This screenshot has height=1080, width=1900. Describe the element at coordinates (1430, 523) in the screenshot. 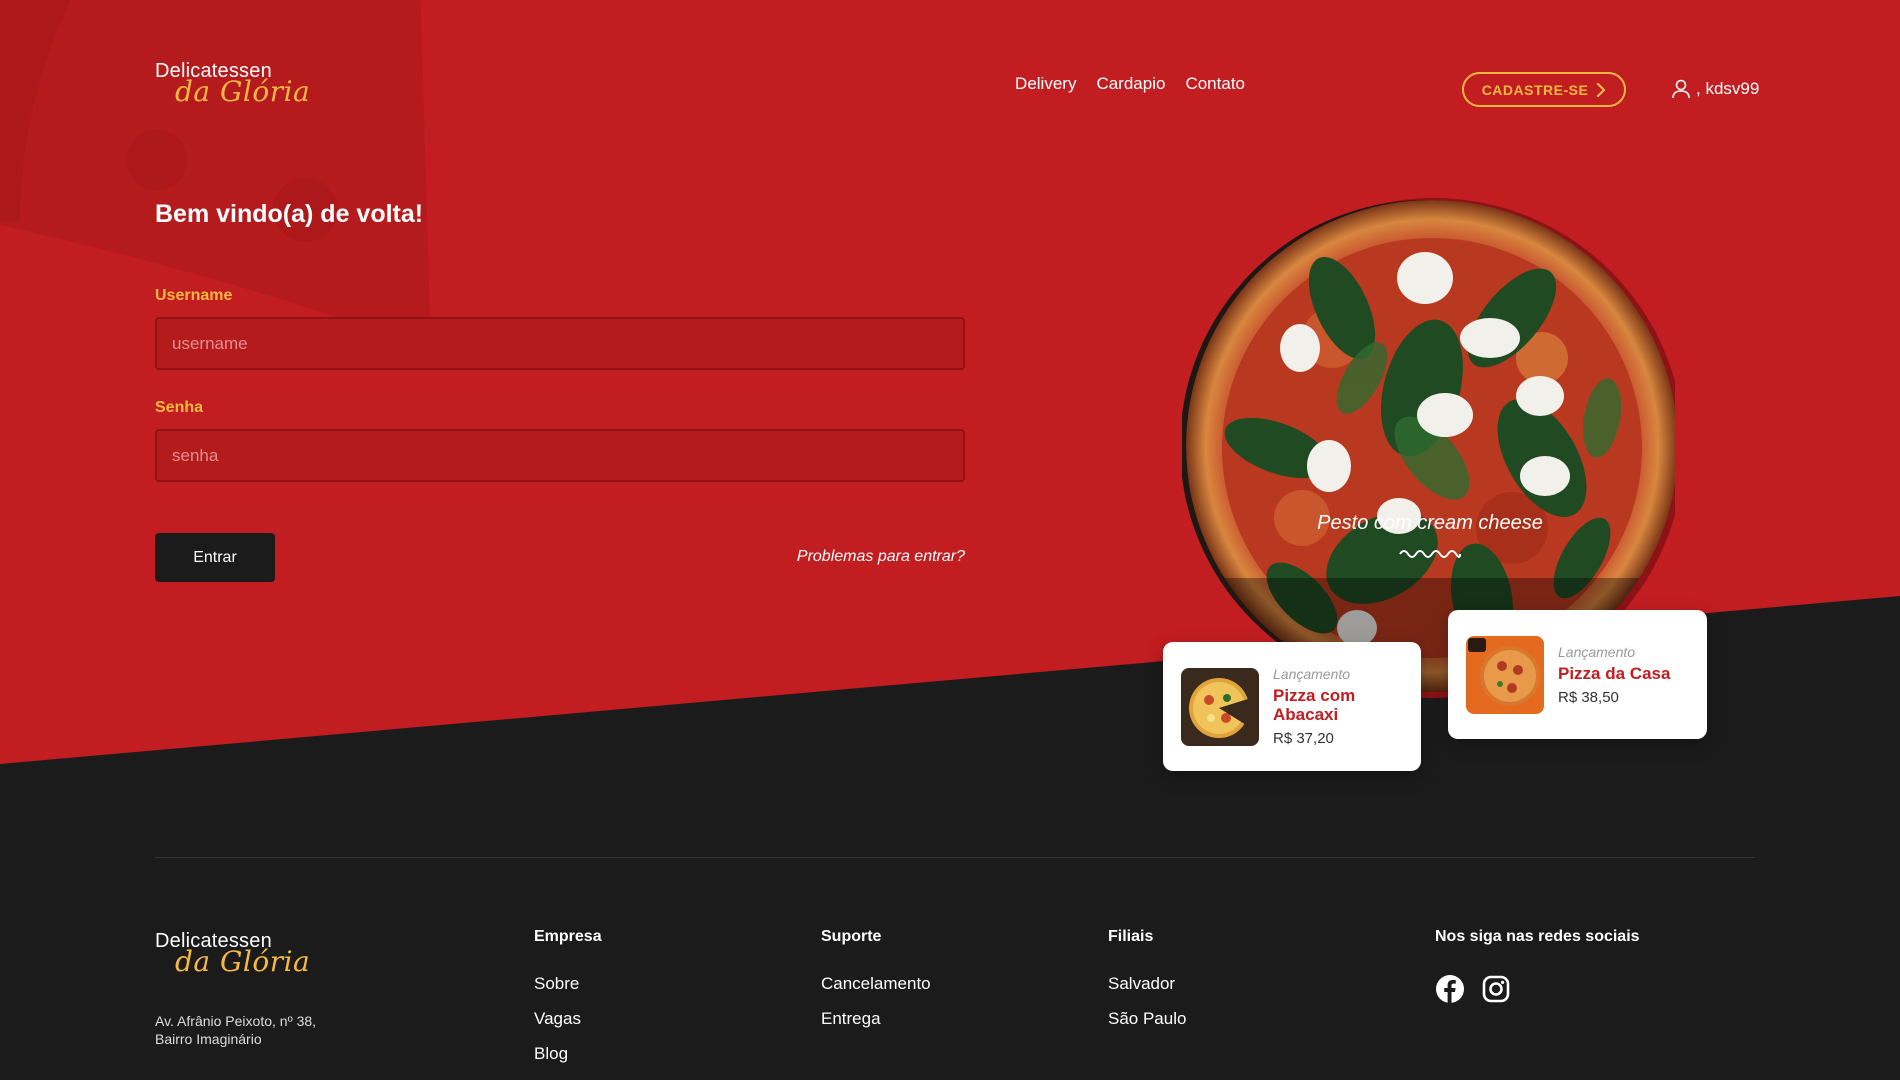

I see `hero-caption: Pesto com cream cheese` at that location.